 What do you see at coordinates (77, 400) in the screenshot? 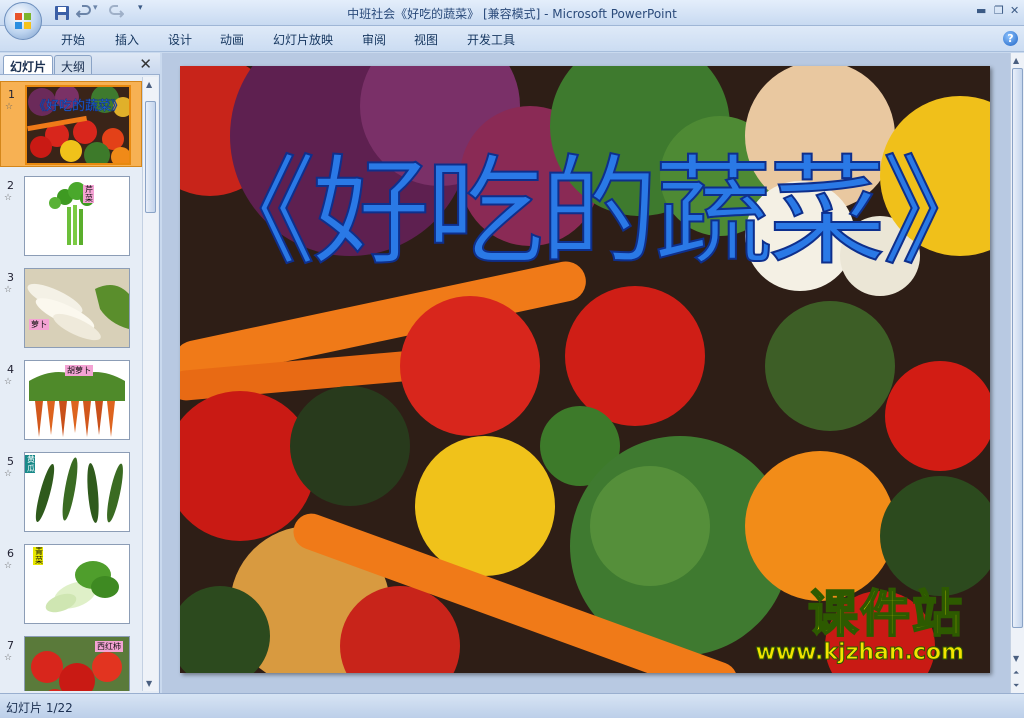
I see `slide-thumbnail: 胡萝卜` at bounding box center [77, 400].